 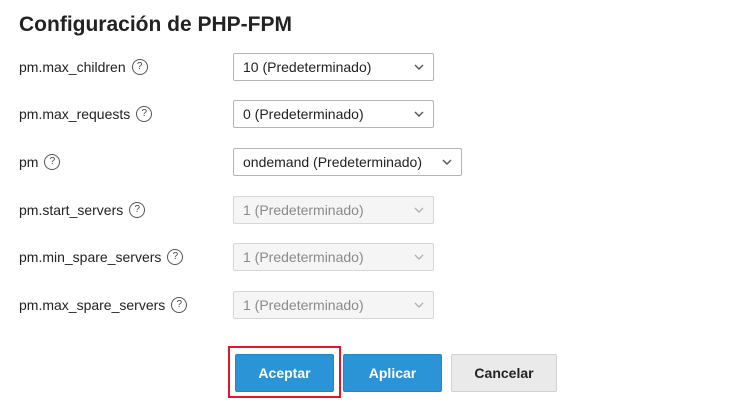 I want to click on field-row-max-children: pm.max_children ? 10 (Predeterminado), so click(x=378, y=68).